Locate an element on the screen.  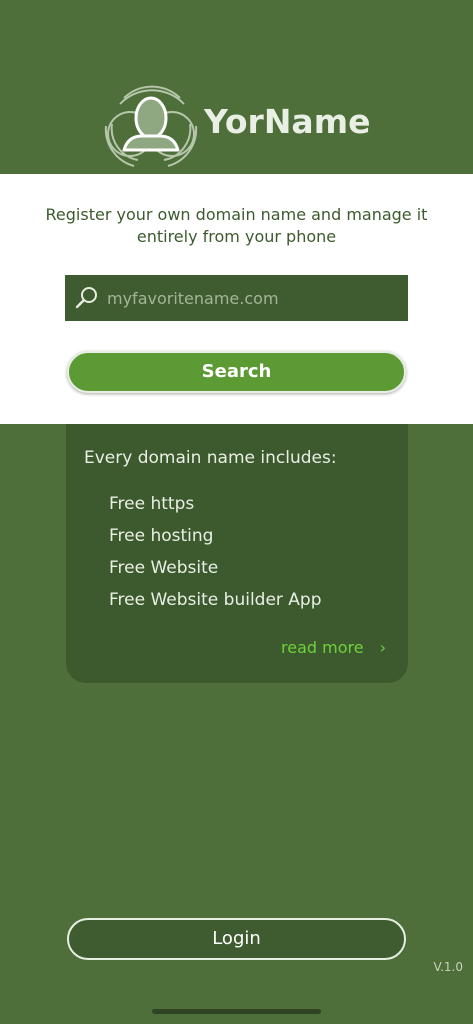
avatar-rings-icon is located at coordinates (151, 126).